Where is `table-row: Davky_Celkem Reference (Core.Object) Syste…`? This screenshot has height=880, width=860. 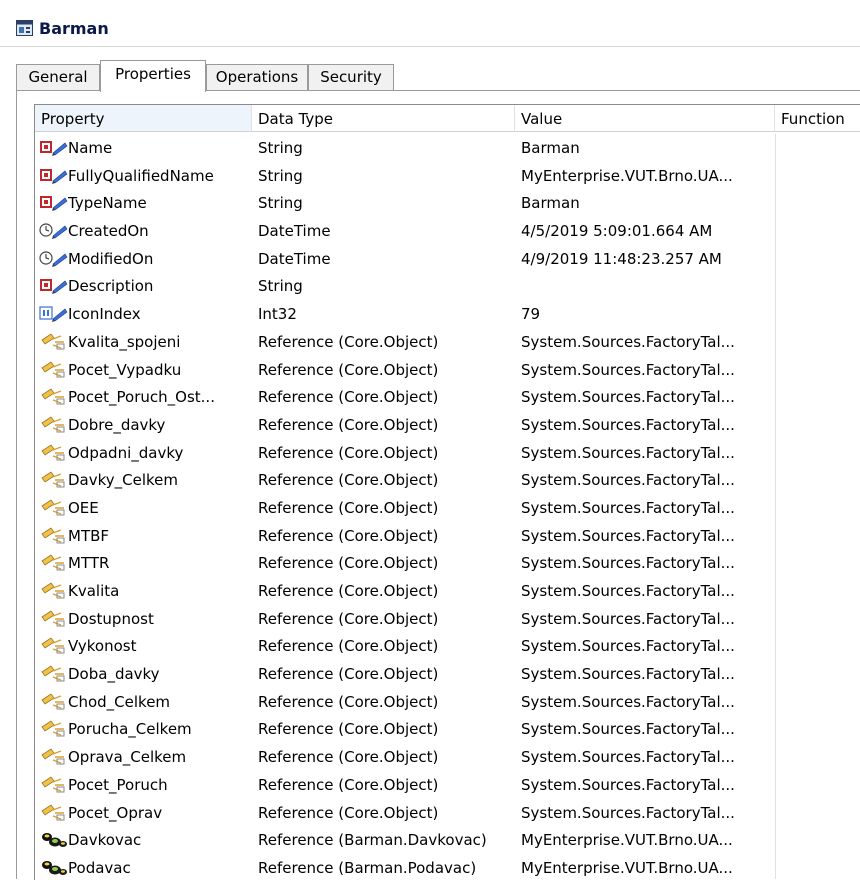 table-row: Davky_Celkem Reference (Core.Object) Syste… is located at coordinates (447, 480).